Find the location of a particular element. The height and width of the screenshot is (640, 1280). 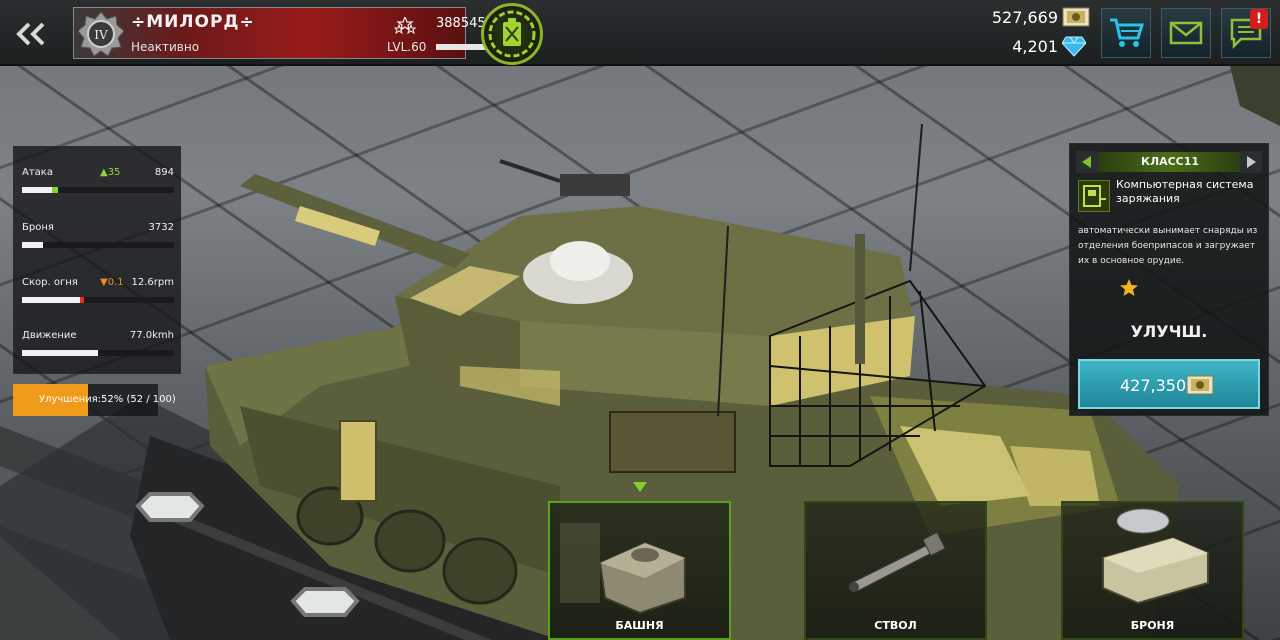

stat-value: 894 is located at coordinates (164, 172).